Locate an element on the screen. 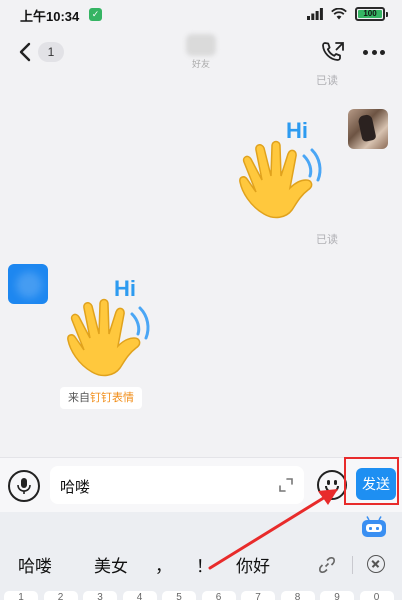  key: 8 is located at coordinates (297, 595).